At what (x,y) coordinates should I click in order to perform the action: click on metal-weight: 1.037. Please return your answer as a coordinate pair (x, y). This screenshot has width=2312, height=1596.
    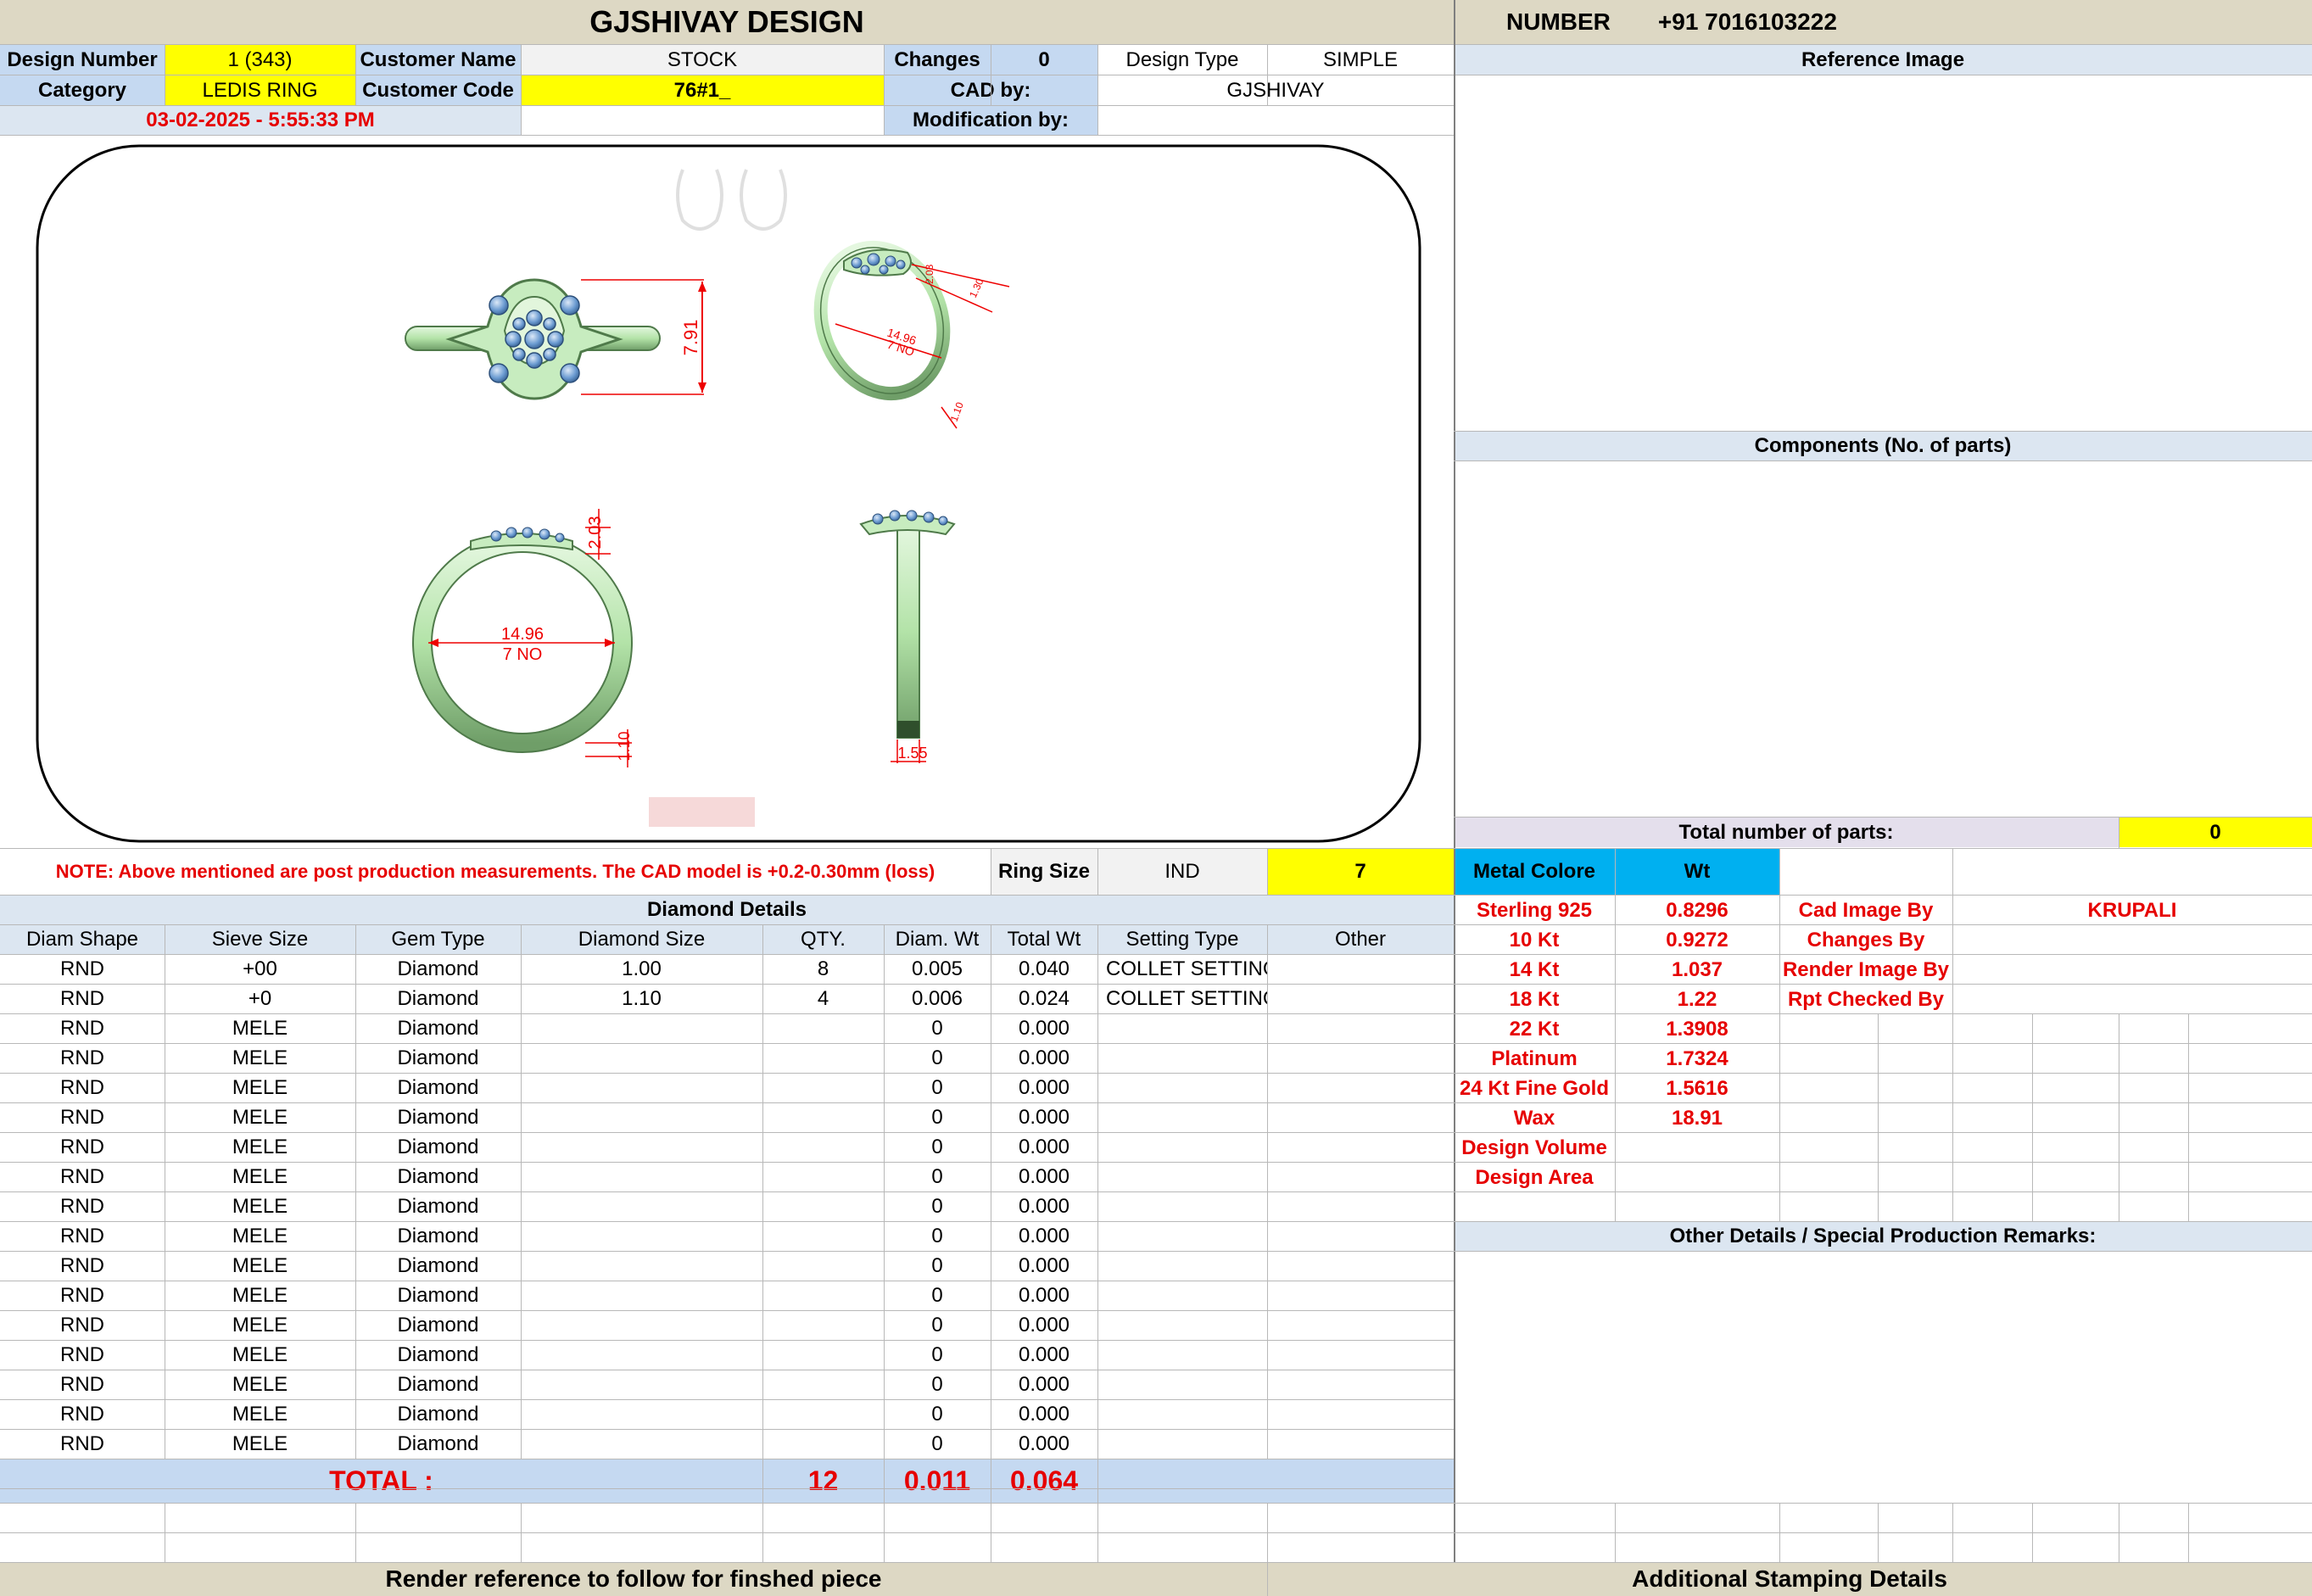
    Looking at the image, I should click on (1697, 970).